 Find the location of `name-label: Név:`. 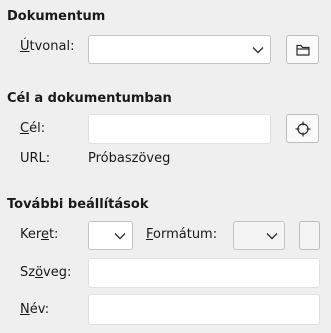

name-label: Név: is located at coordinates (34, 309).